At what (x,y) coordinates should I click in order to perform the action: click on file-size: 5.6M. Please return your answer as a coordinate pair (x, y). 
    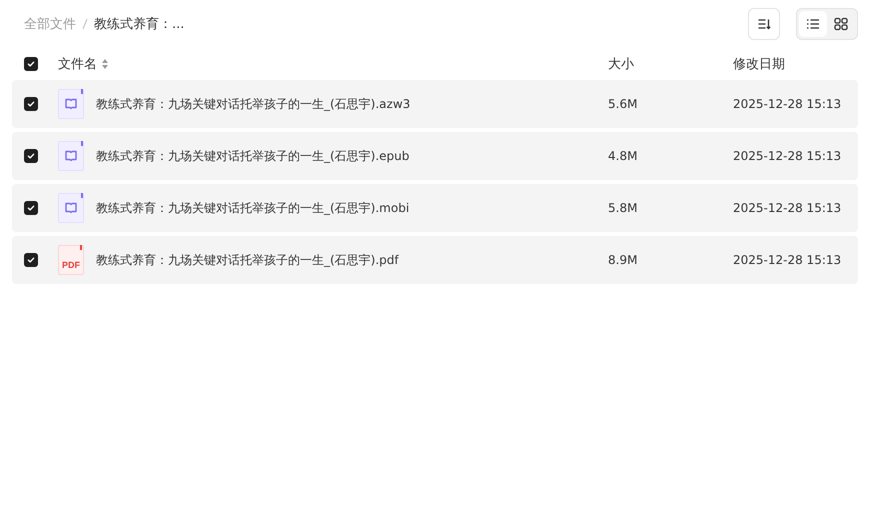
    Looking at the image, I should click on (623, 104).